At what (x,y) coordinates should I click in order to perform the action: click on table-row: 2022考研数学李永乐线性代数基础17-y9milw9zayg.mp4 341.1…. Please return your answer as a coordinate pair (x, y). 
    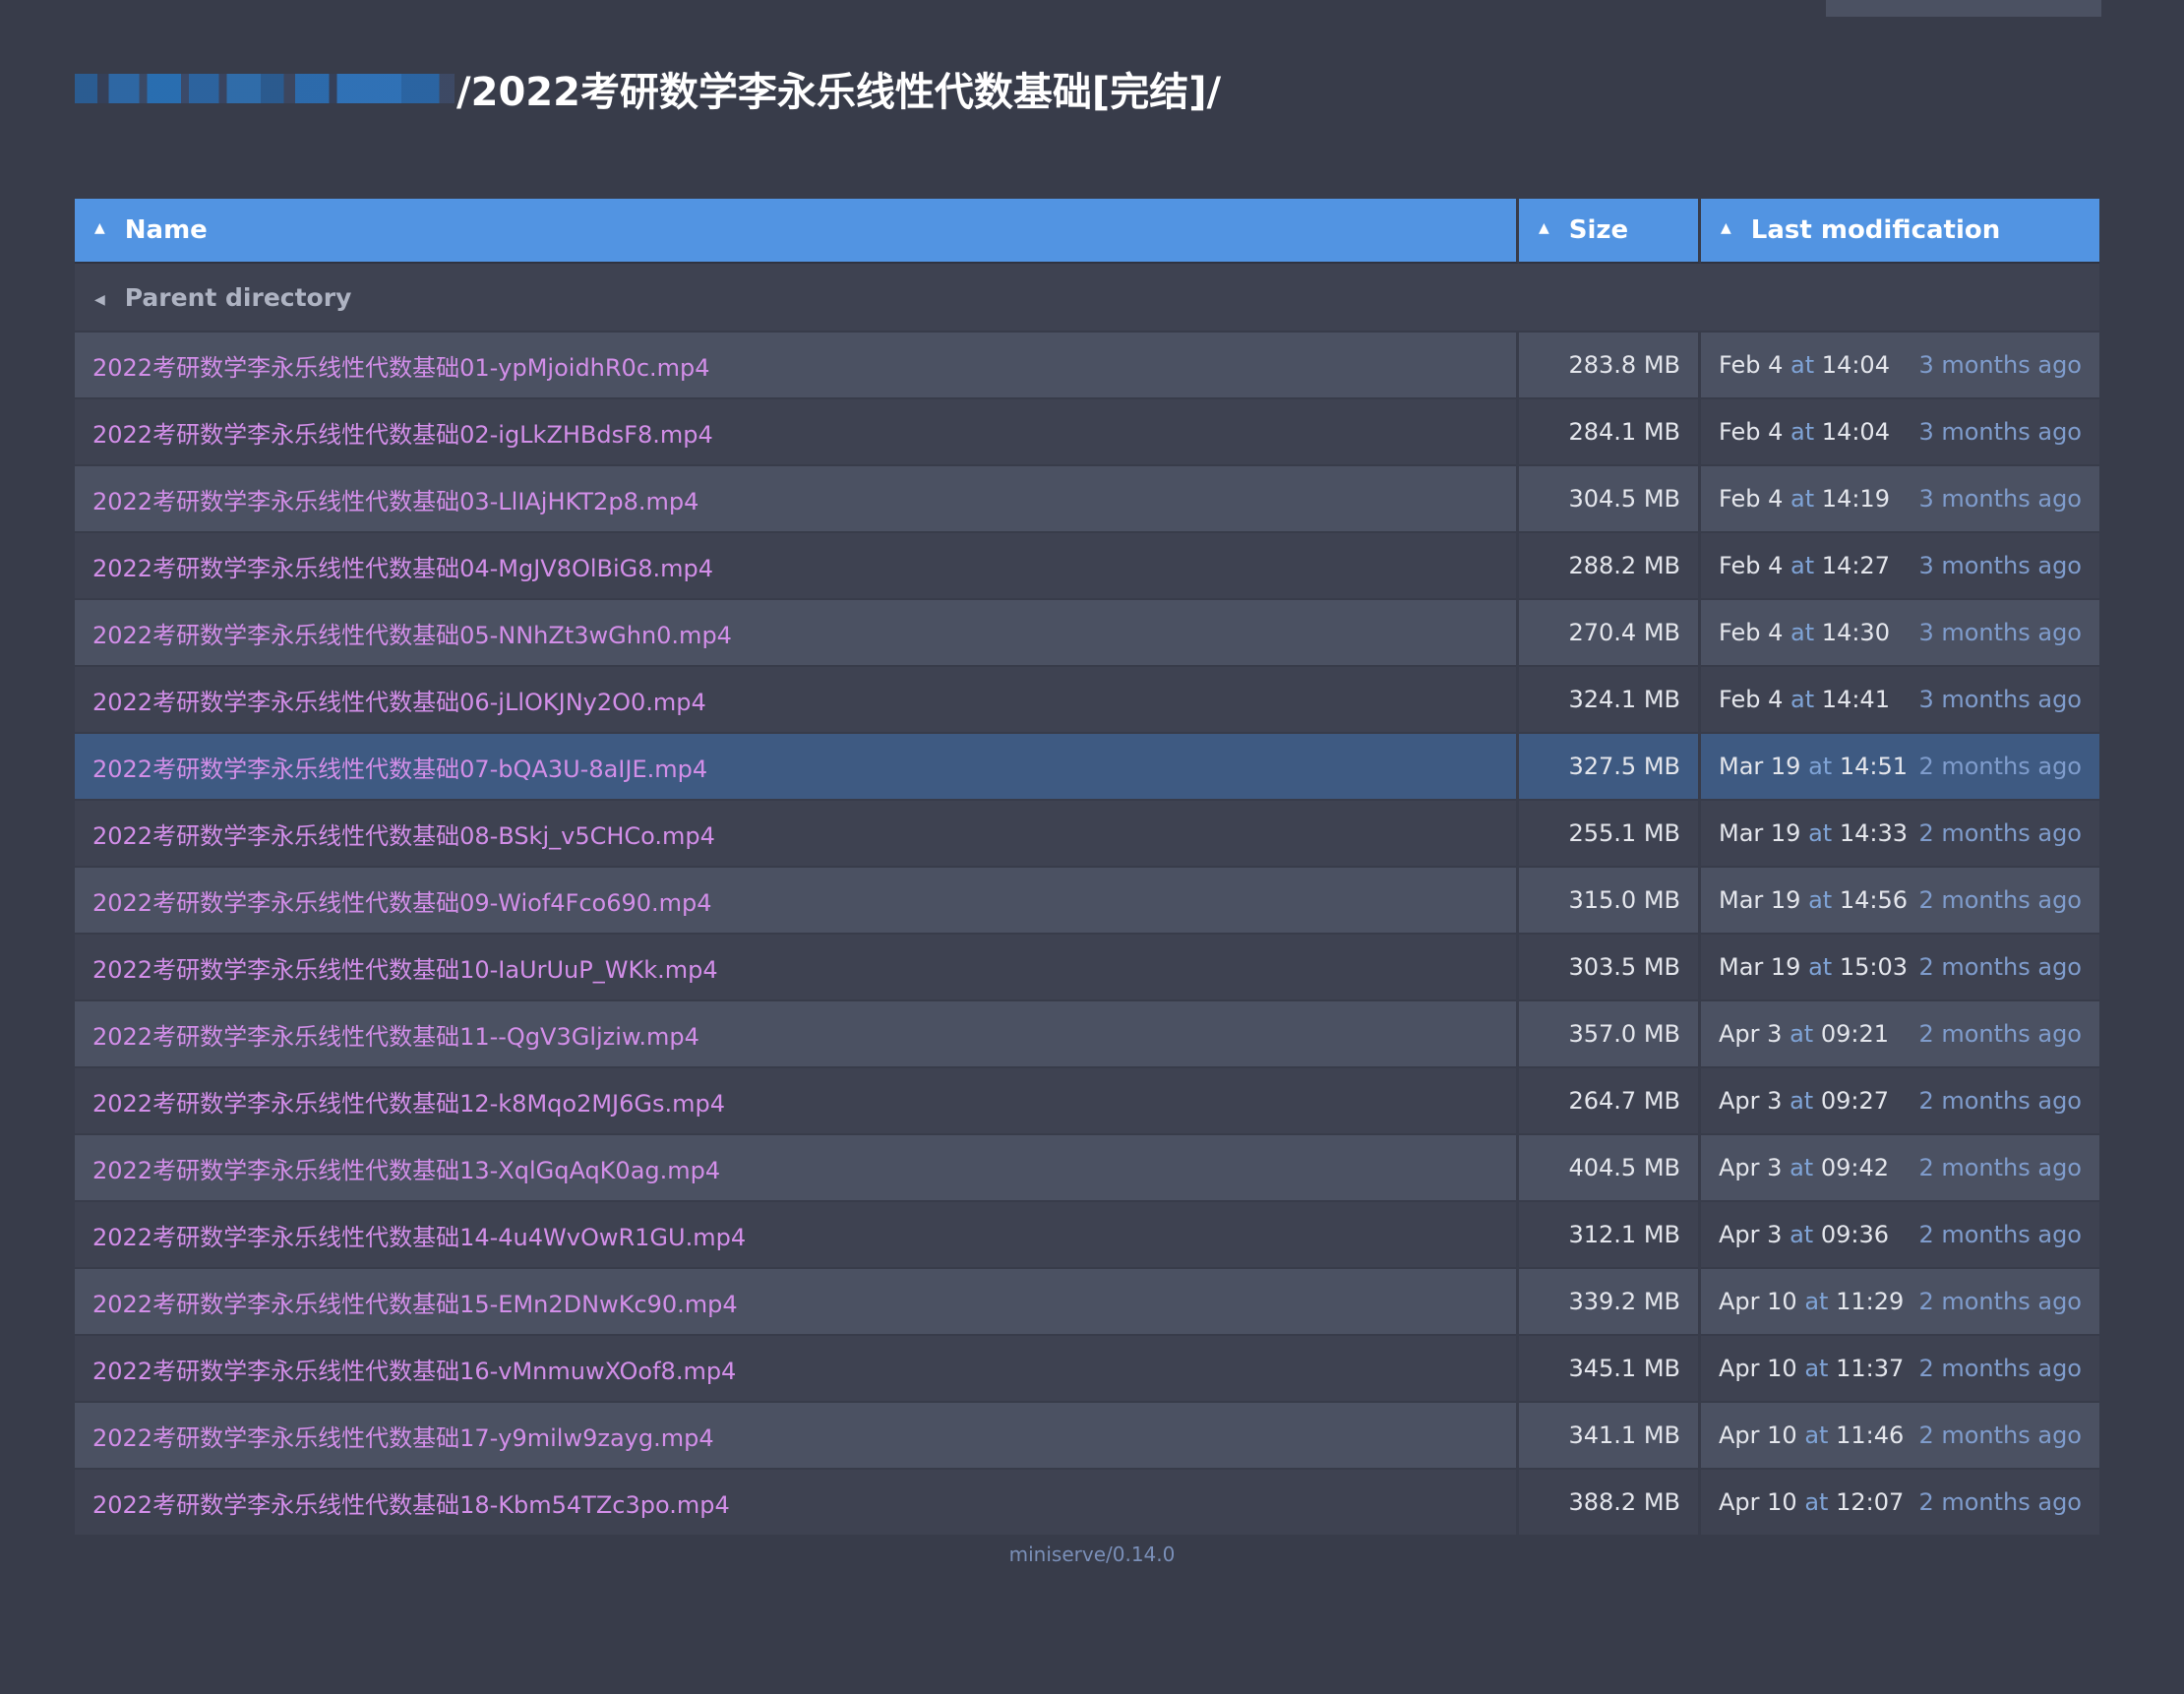
    Looking at the image, I should click on (1087, 1436).